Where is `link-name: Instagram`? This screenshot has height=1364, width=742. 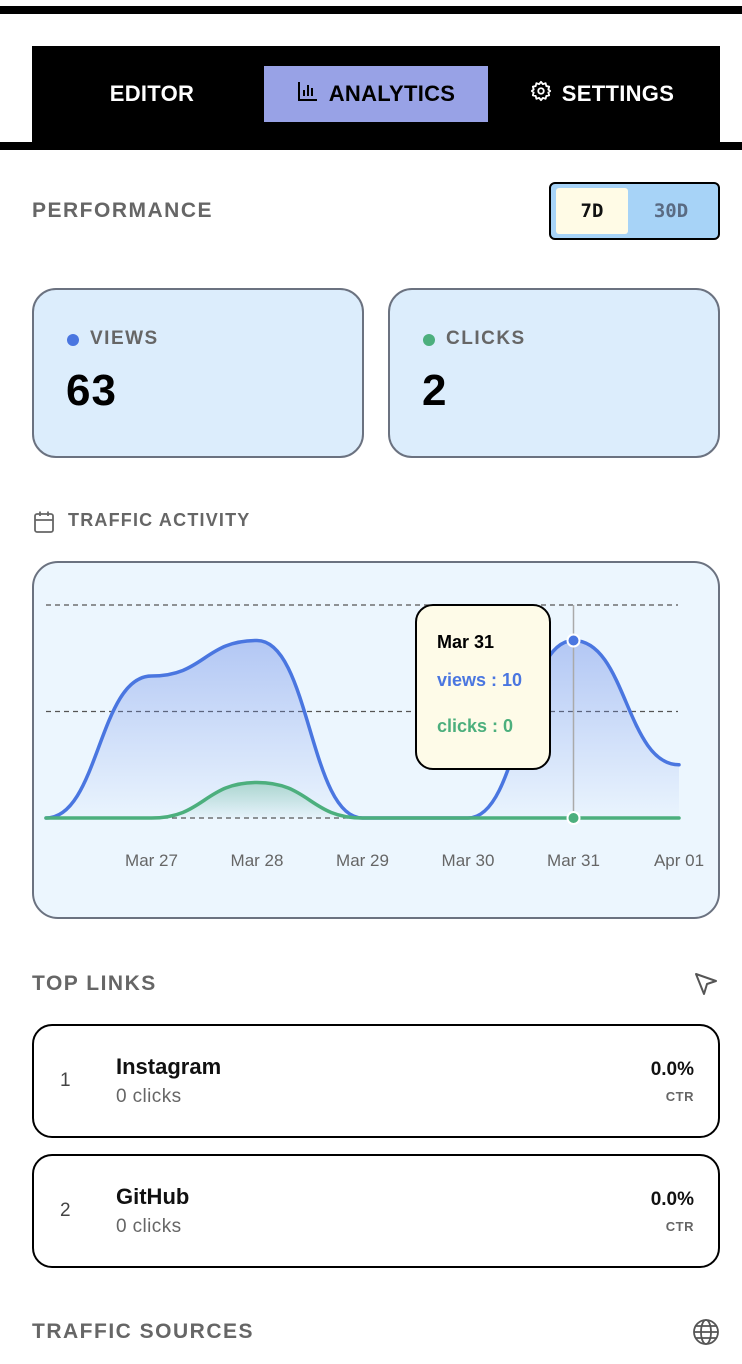
link-name: Instagram is located at coordinates (169, 1066).